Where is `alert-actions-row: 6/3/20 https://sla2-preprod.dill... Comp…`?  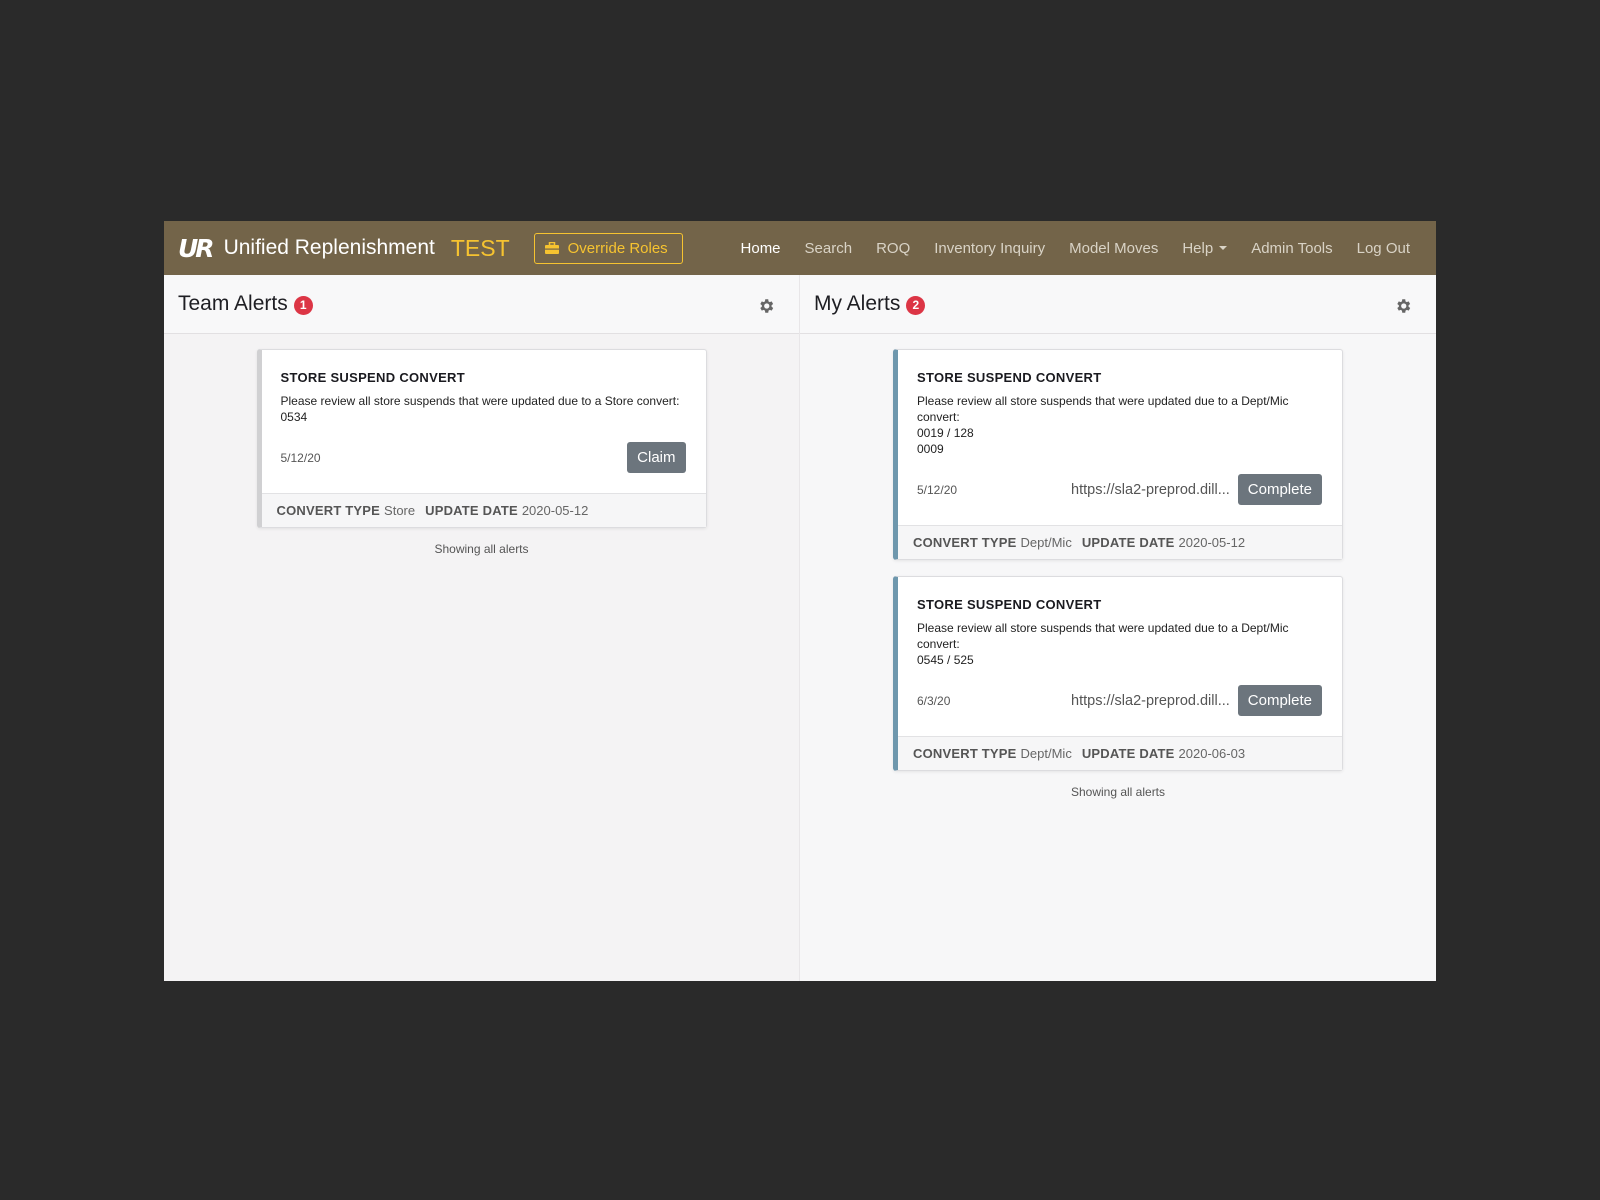 alert-actions-row: 6/3/20 https://sla2-preprod.dill... Comp… is located at coordinates (1119, 700).